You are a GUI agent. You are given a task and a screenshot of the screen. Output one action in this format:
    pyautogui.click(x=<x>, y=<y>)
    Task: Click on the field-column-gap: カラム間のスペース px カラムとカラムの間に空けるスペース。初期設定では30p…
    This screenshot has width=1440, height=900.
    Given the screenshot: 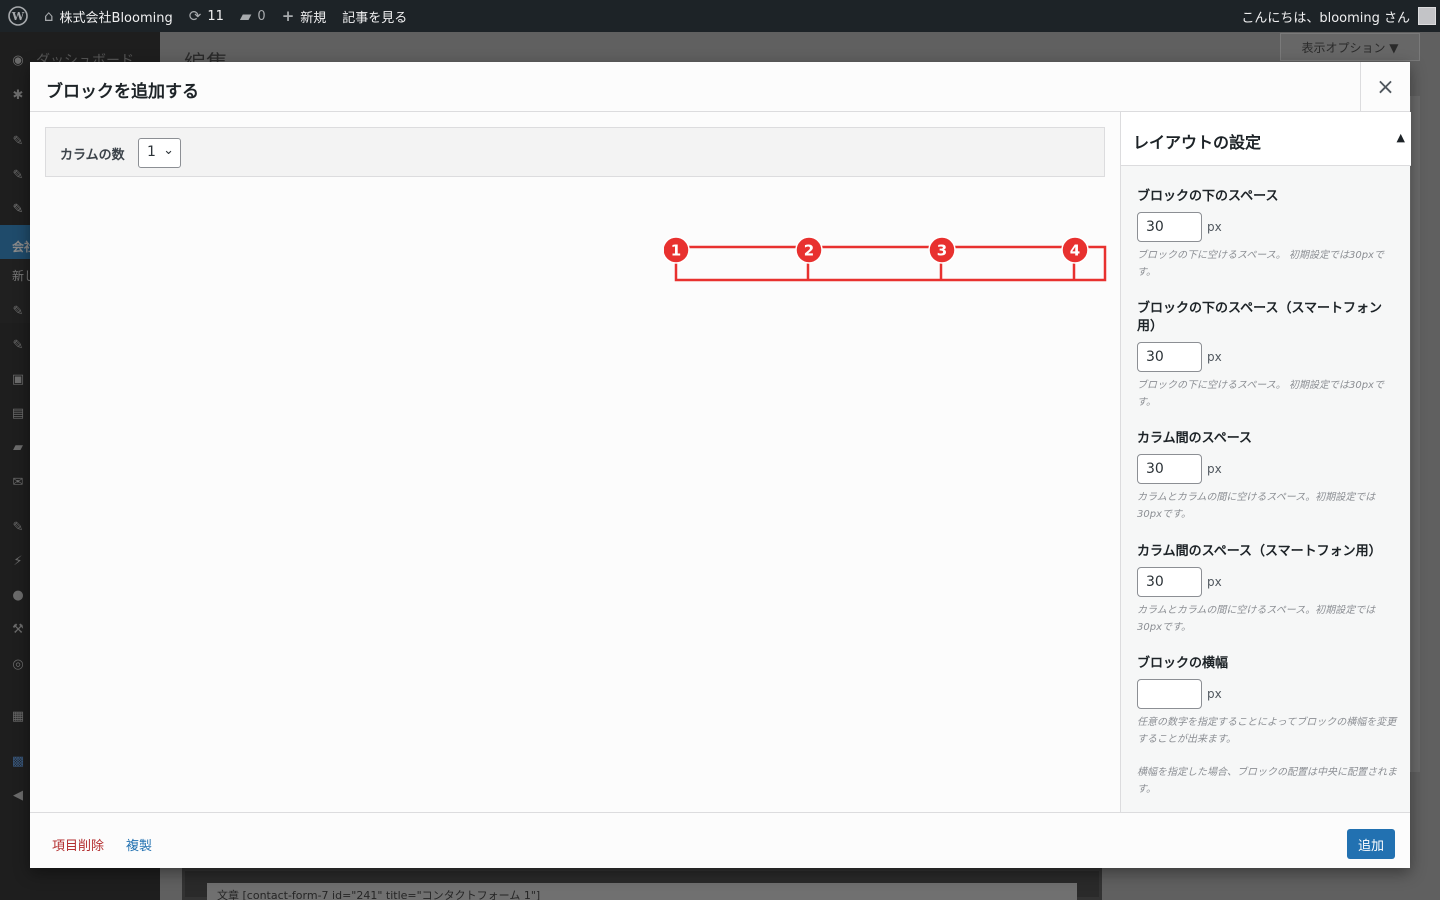 What is the action you would take?
    pyautogui.click(x=1267, y=476)
    